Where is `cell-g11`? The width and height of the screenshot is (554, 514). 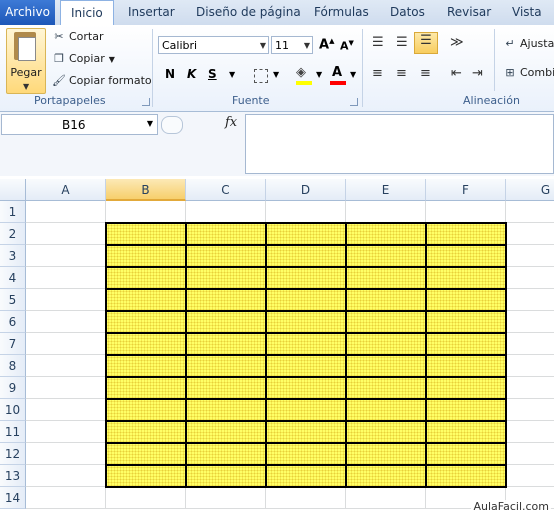 cell-g11 is located at coordinates (530, 432).